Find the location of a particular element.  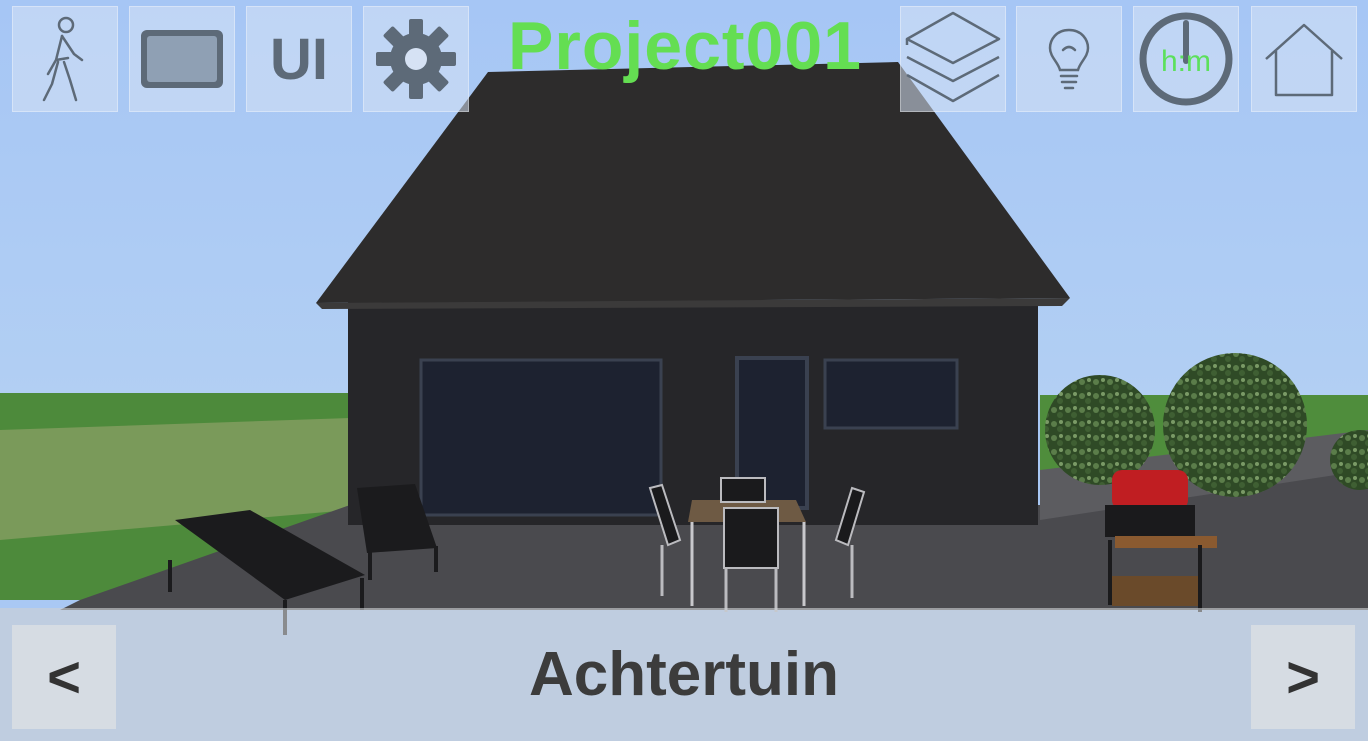

layers-icon is located at coordinates (953, 57).